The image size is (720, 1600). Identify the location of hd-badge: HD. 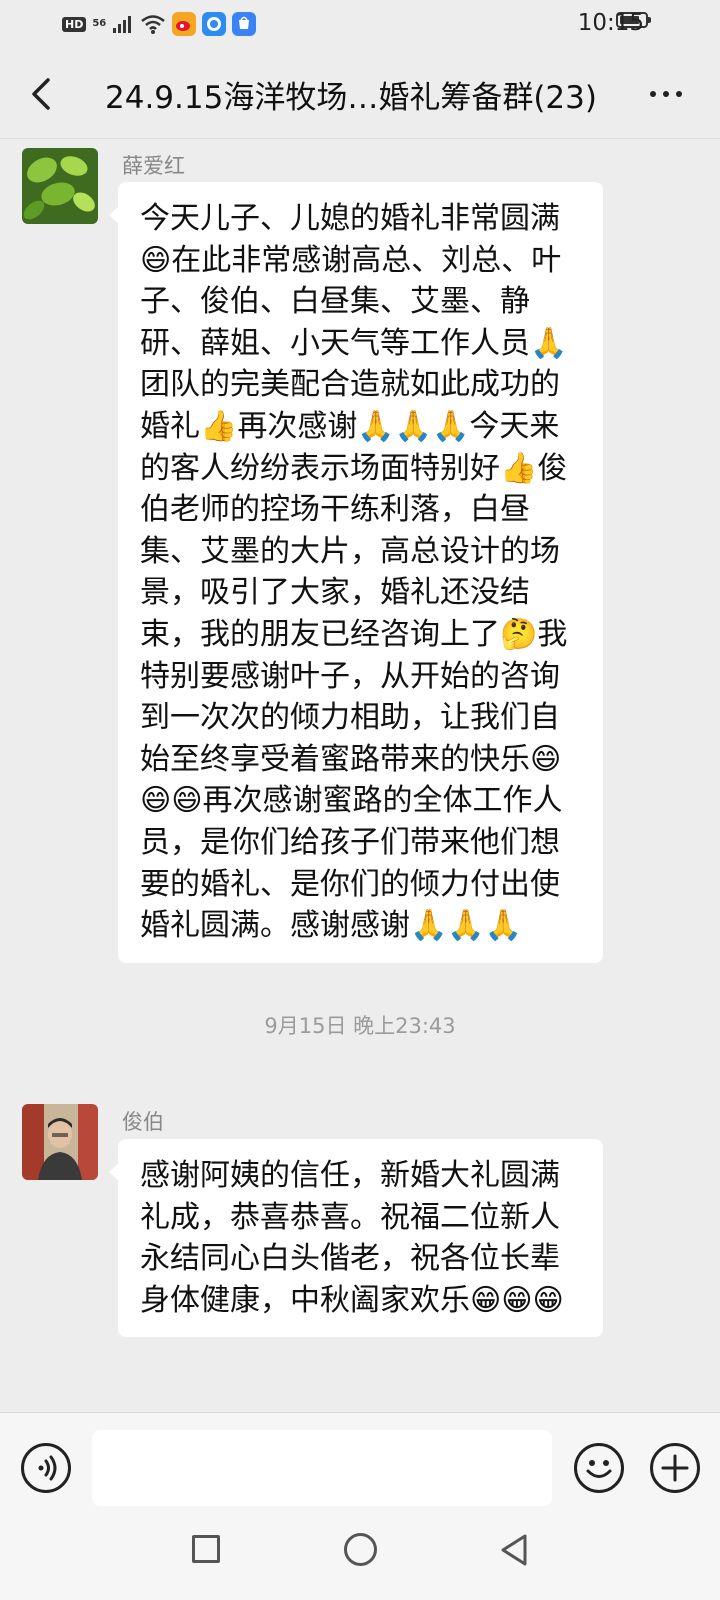
(74, 24).